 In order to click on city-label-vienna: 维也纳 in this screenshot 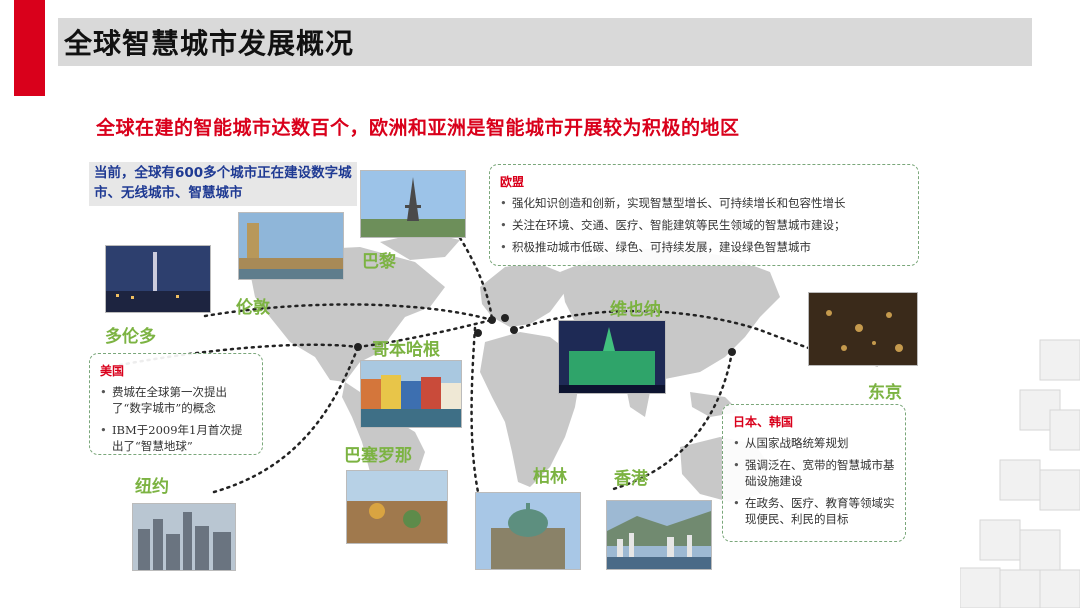, I will do `click(635, 310)`.